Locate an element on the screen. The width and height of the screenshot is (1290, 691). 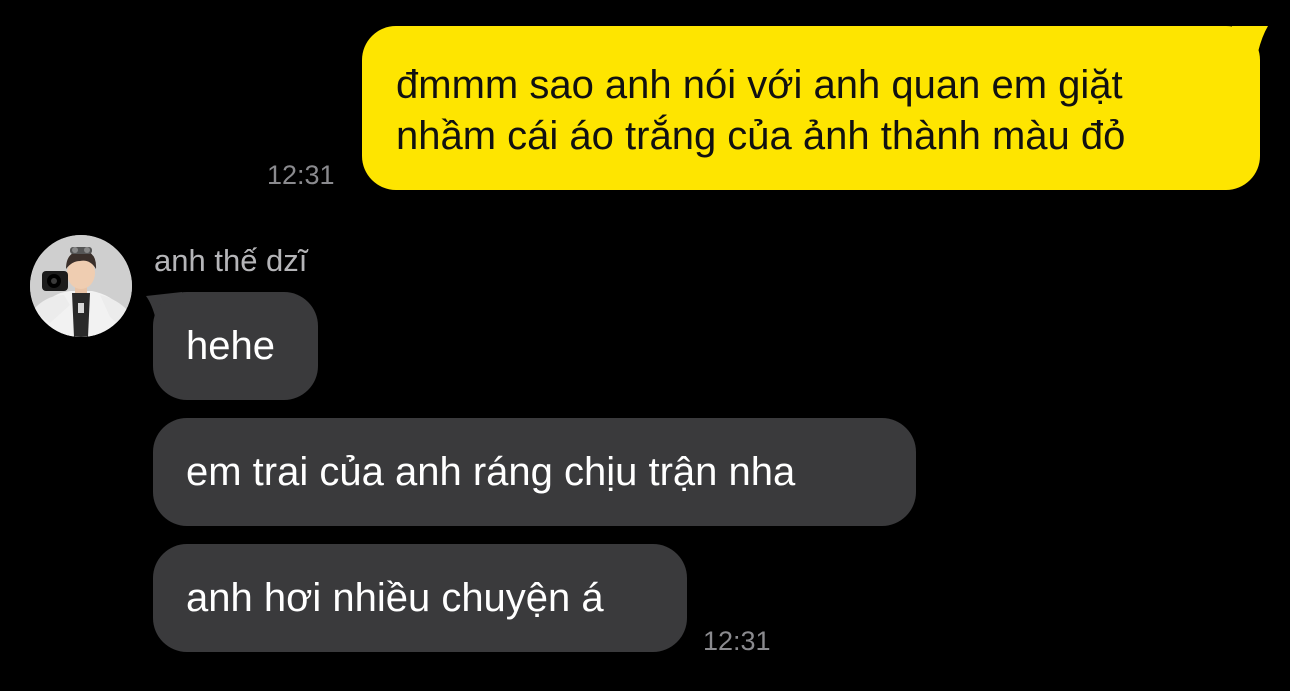
received-message-bubble: anh hơi nhiều chuyện á is located at coordinates (420, 598).